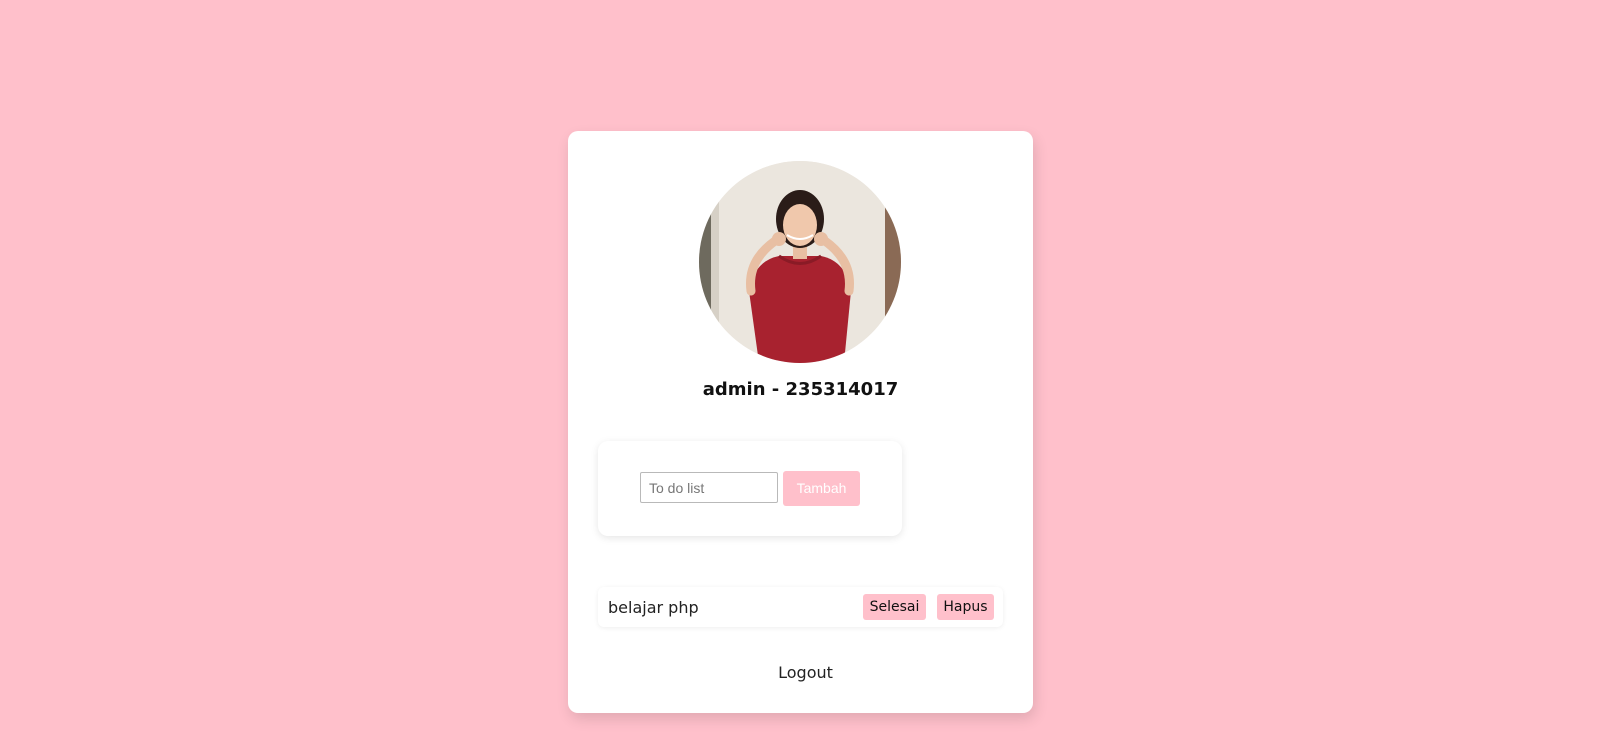  What do you see at coordinates (709, 487) in the screenshot?
I see `todo-input` at bounding box center [709, 487].